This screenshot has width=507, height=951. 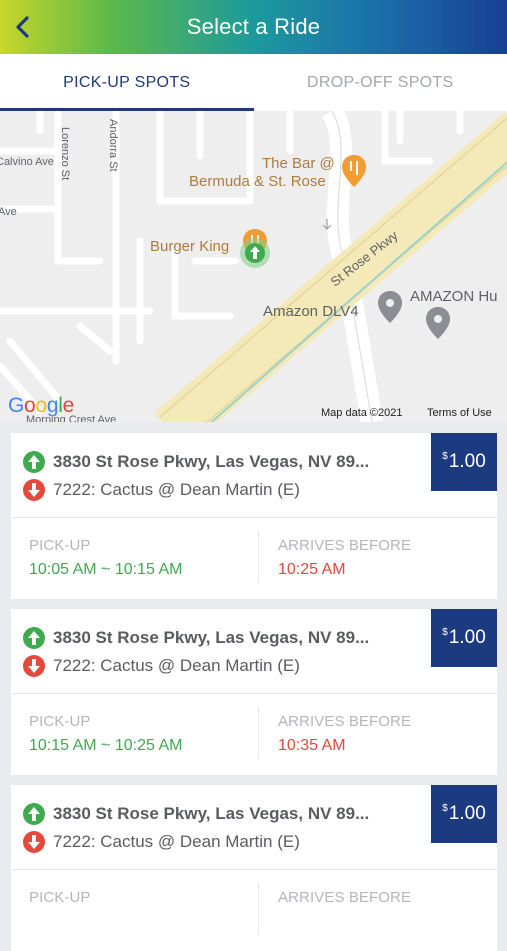 I want to click on app-header: Select a Ride, so click(x=253, y=27).